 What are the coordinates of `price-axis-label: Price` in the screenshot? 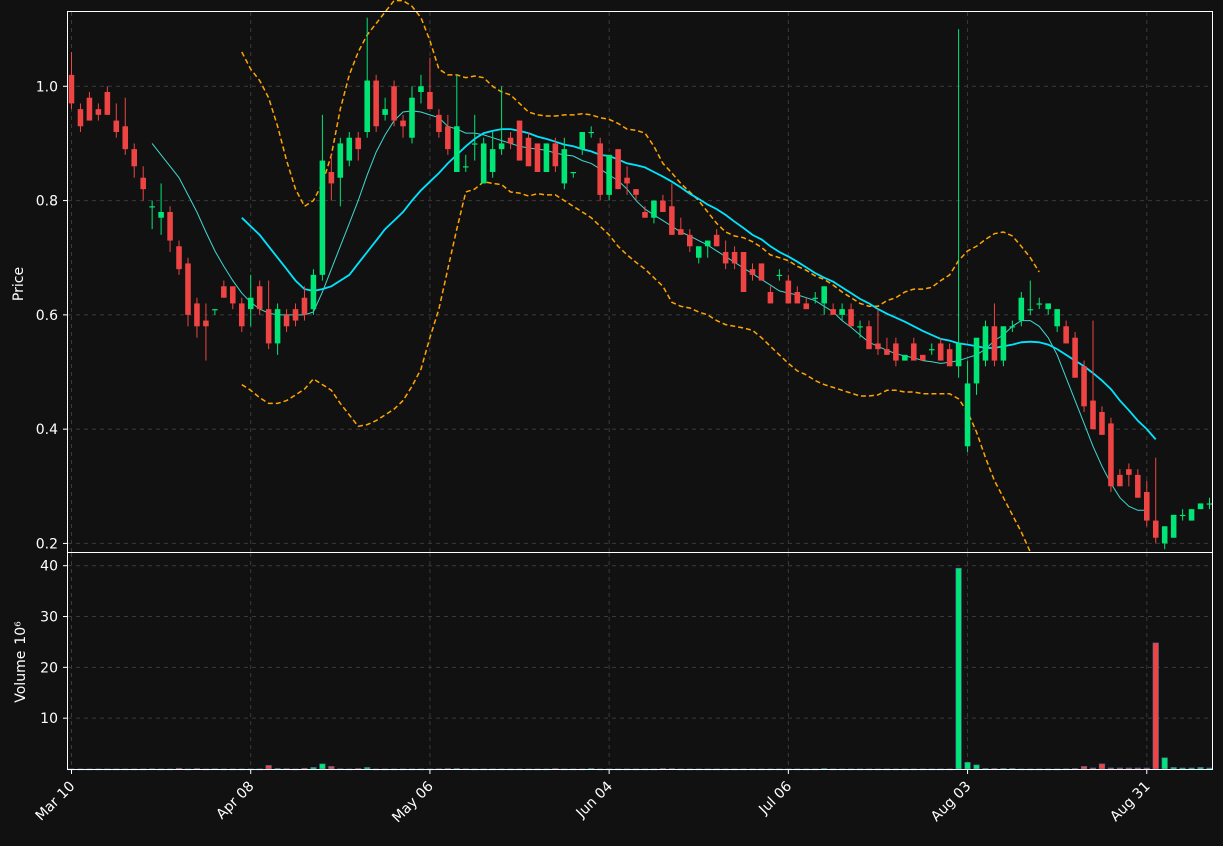 It's located at (19, 284).